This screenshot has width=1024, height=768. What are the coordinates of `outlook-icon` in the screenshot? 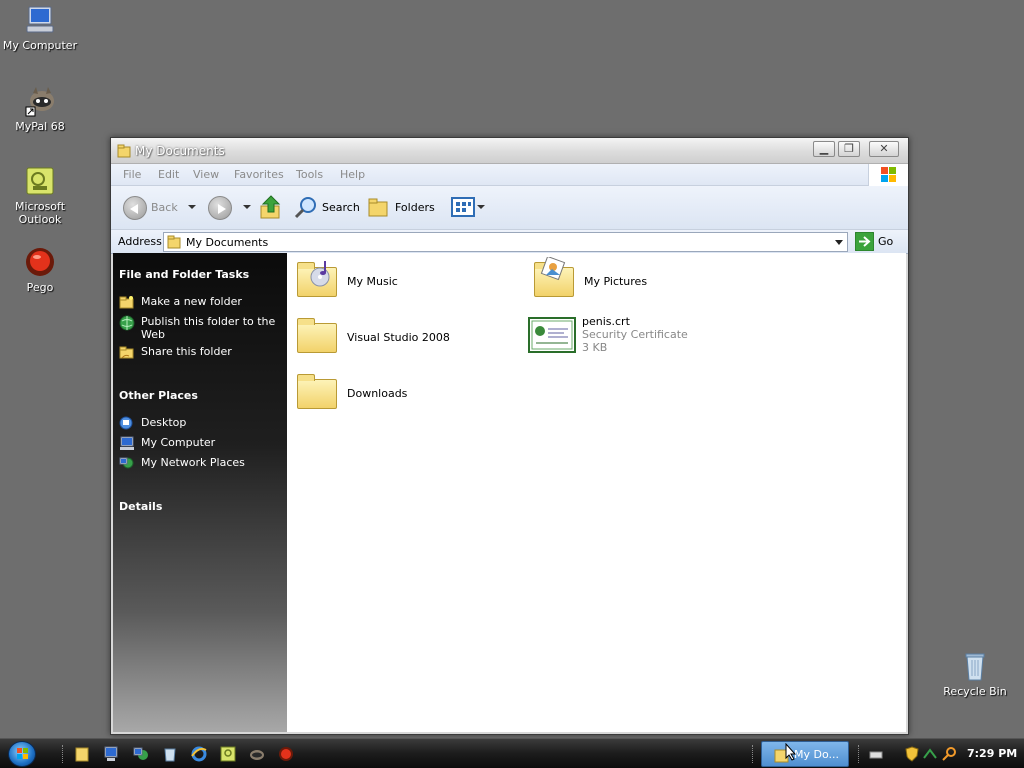 It's located at (40, 181).